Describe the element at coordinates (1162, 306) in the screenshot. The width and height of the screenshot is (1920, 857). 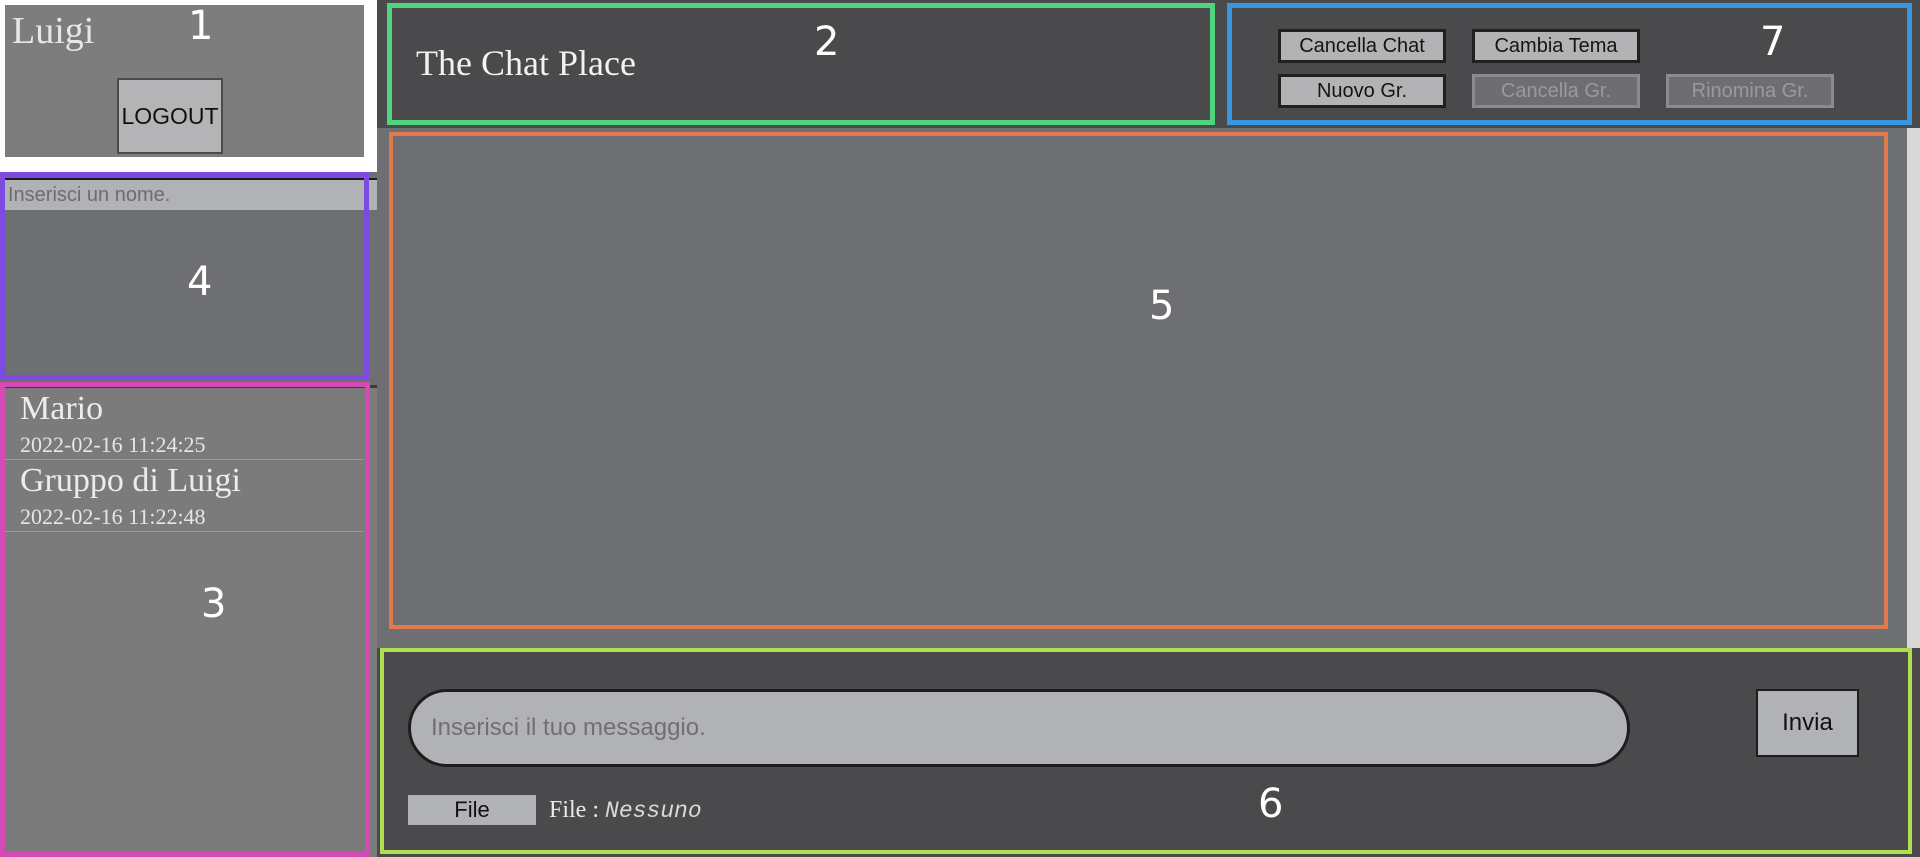
I see `region-number-5: 5` at that location.